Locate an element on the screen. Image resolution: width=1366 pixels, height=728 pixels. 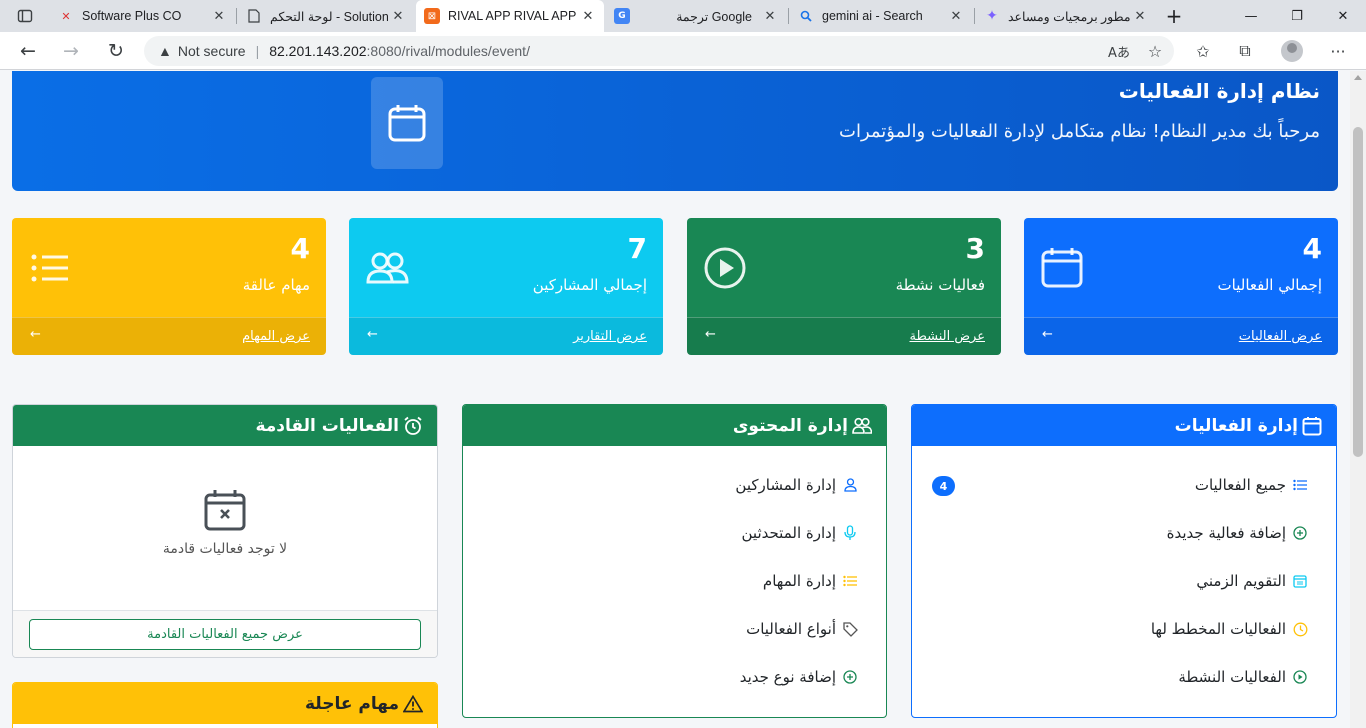
view-active-link: عرض النشطة is located at coordinates (947, 336).